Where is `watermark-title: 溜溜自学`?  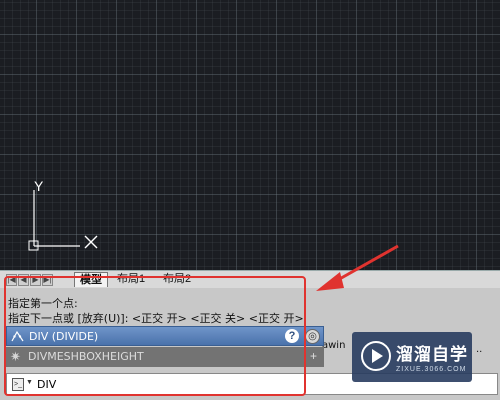 watermark-title: 溜溜自学 is located at coordinates (432, 354).